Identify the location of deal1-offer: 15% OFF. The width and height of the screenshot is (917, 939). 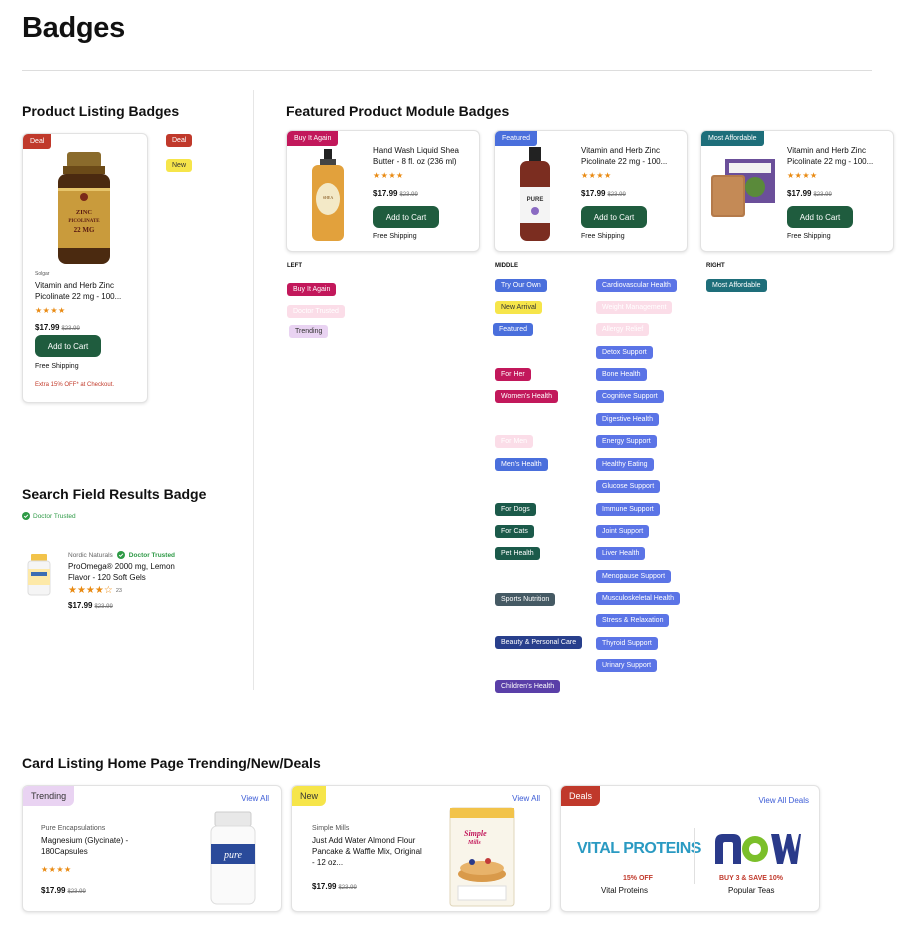
(638, 878).